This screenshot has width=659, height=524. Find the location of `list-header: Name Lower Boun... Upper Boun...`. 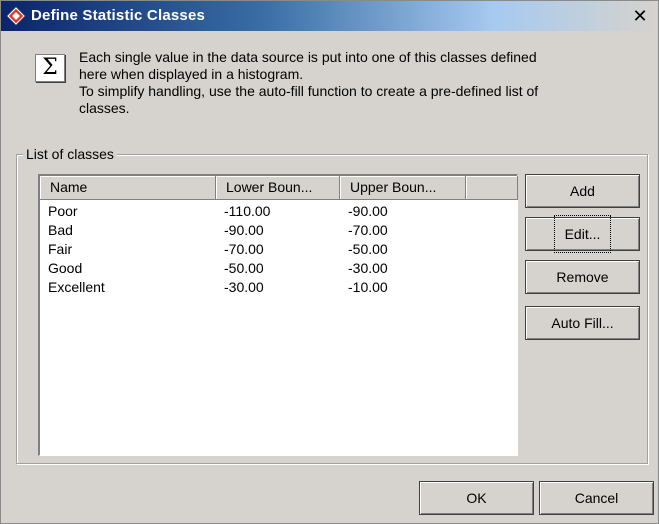

list-header: Name Lower Boun... Upper Boun... is located at coordinates (279, 188).